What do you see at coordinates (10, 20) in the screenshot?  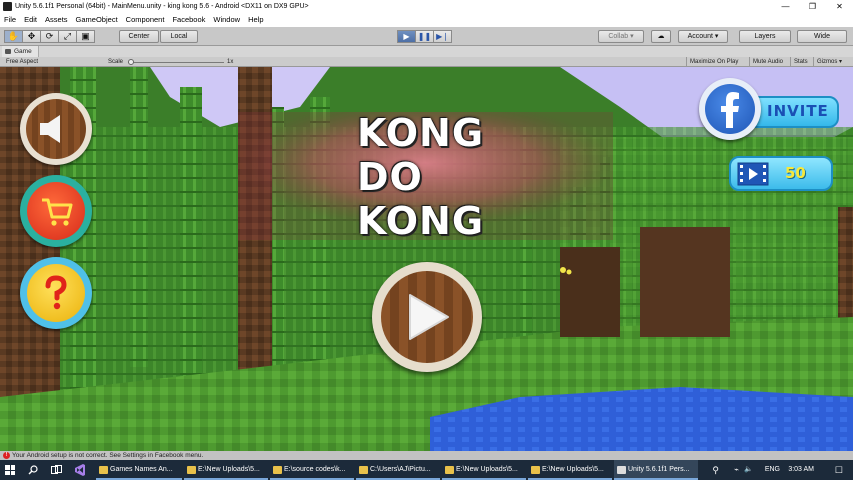 I see `menu-file: File` at bounding box center [10, 20].